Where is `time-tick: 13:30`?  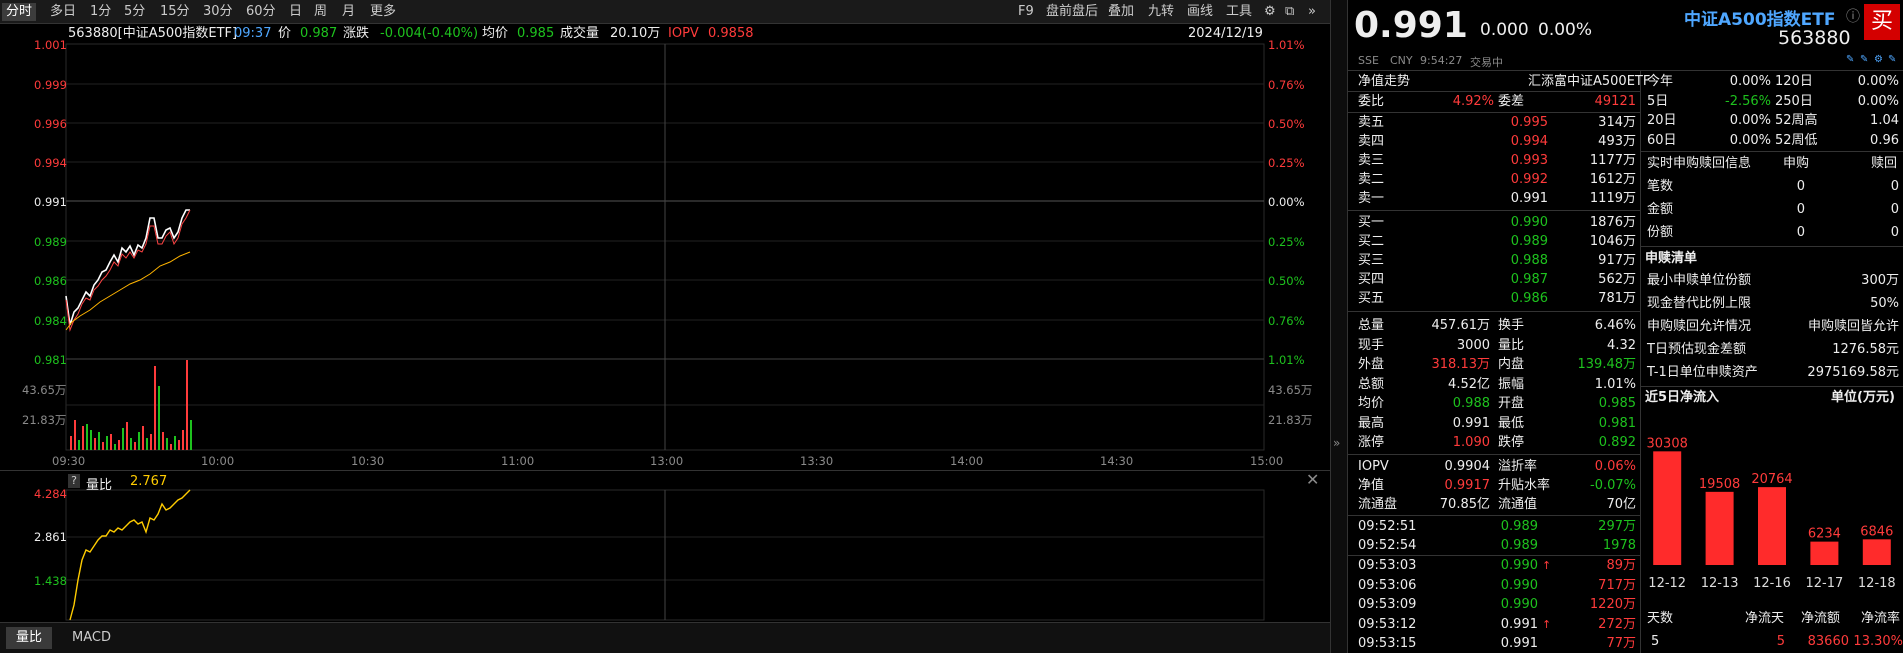 time-tick: 13:30 is located at coordinates (817, 461).